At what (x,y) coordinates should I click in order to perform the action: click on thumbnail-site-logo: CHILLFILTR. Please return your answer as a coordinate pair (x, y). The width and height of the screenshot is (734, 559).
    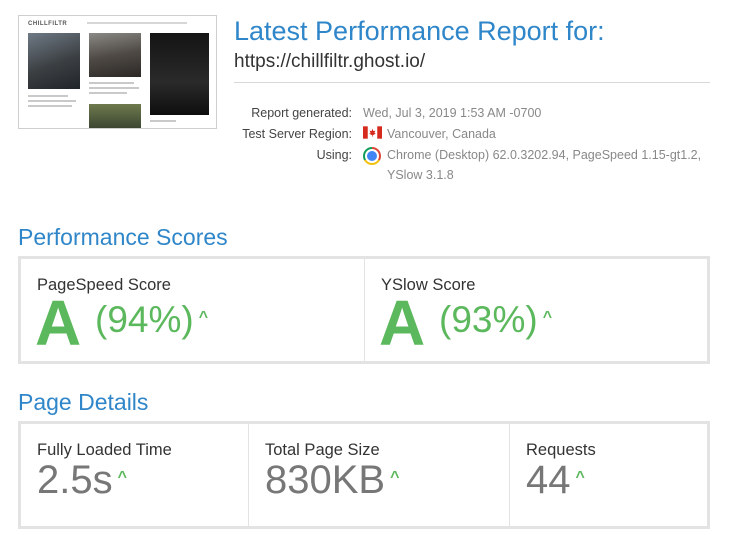
    Looking at the image, I should click on (48, 24).